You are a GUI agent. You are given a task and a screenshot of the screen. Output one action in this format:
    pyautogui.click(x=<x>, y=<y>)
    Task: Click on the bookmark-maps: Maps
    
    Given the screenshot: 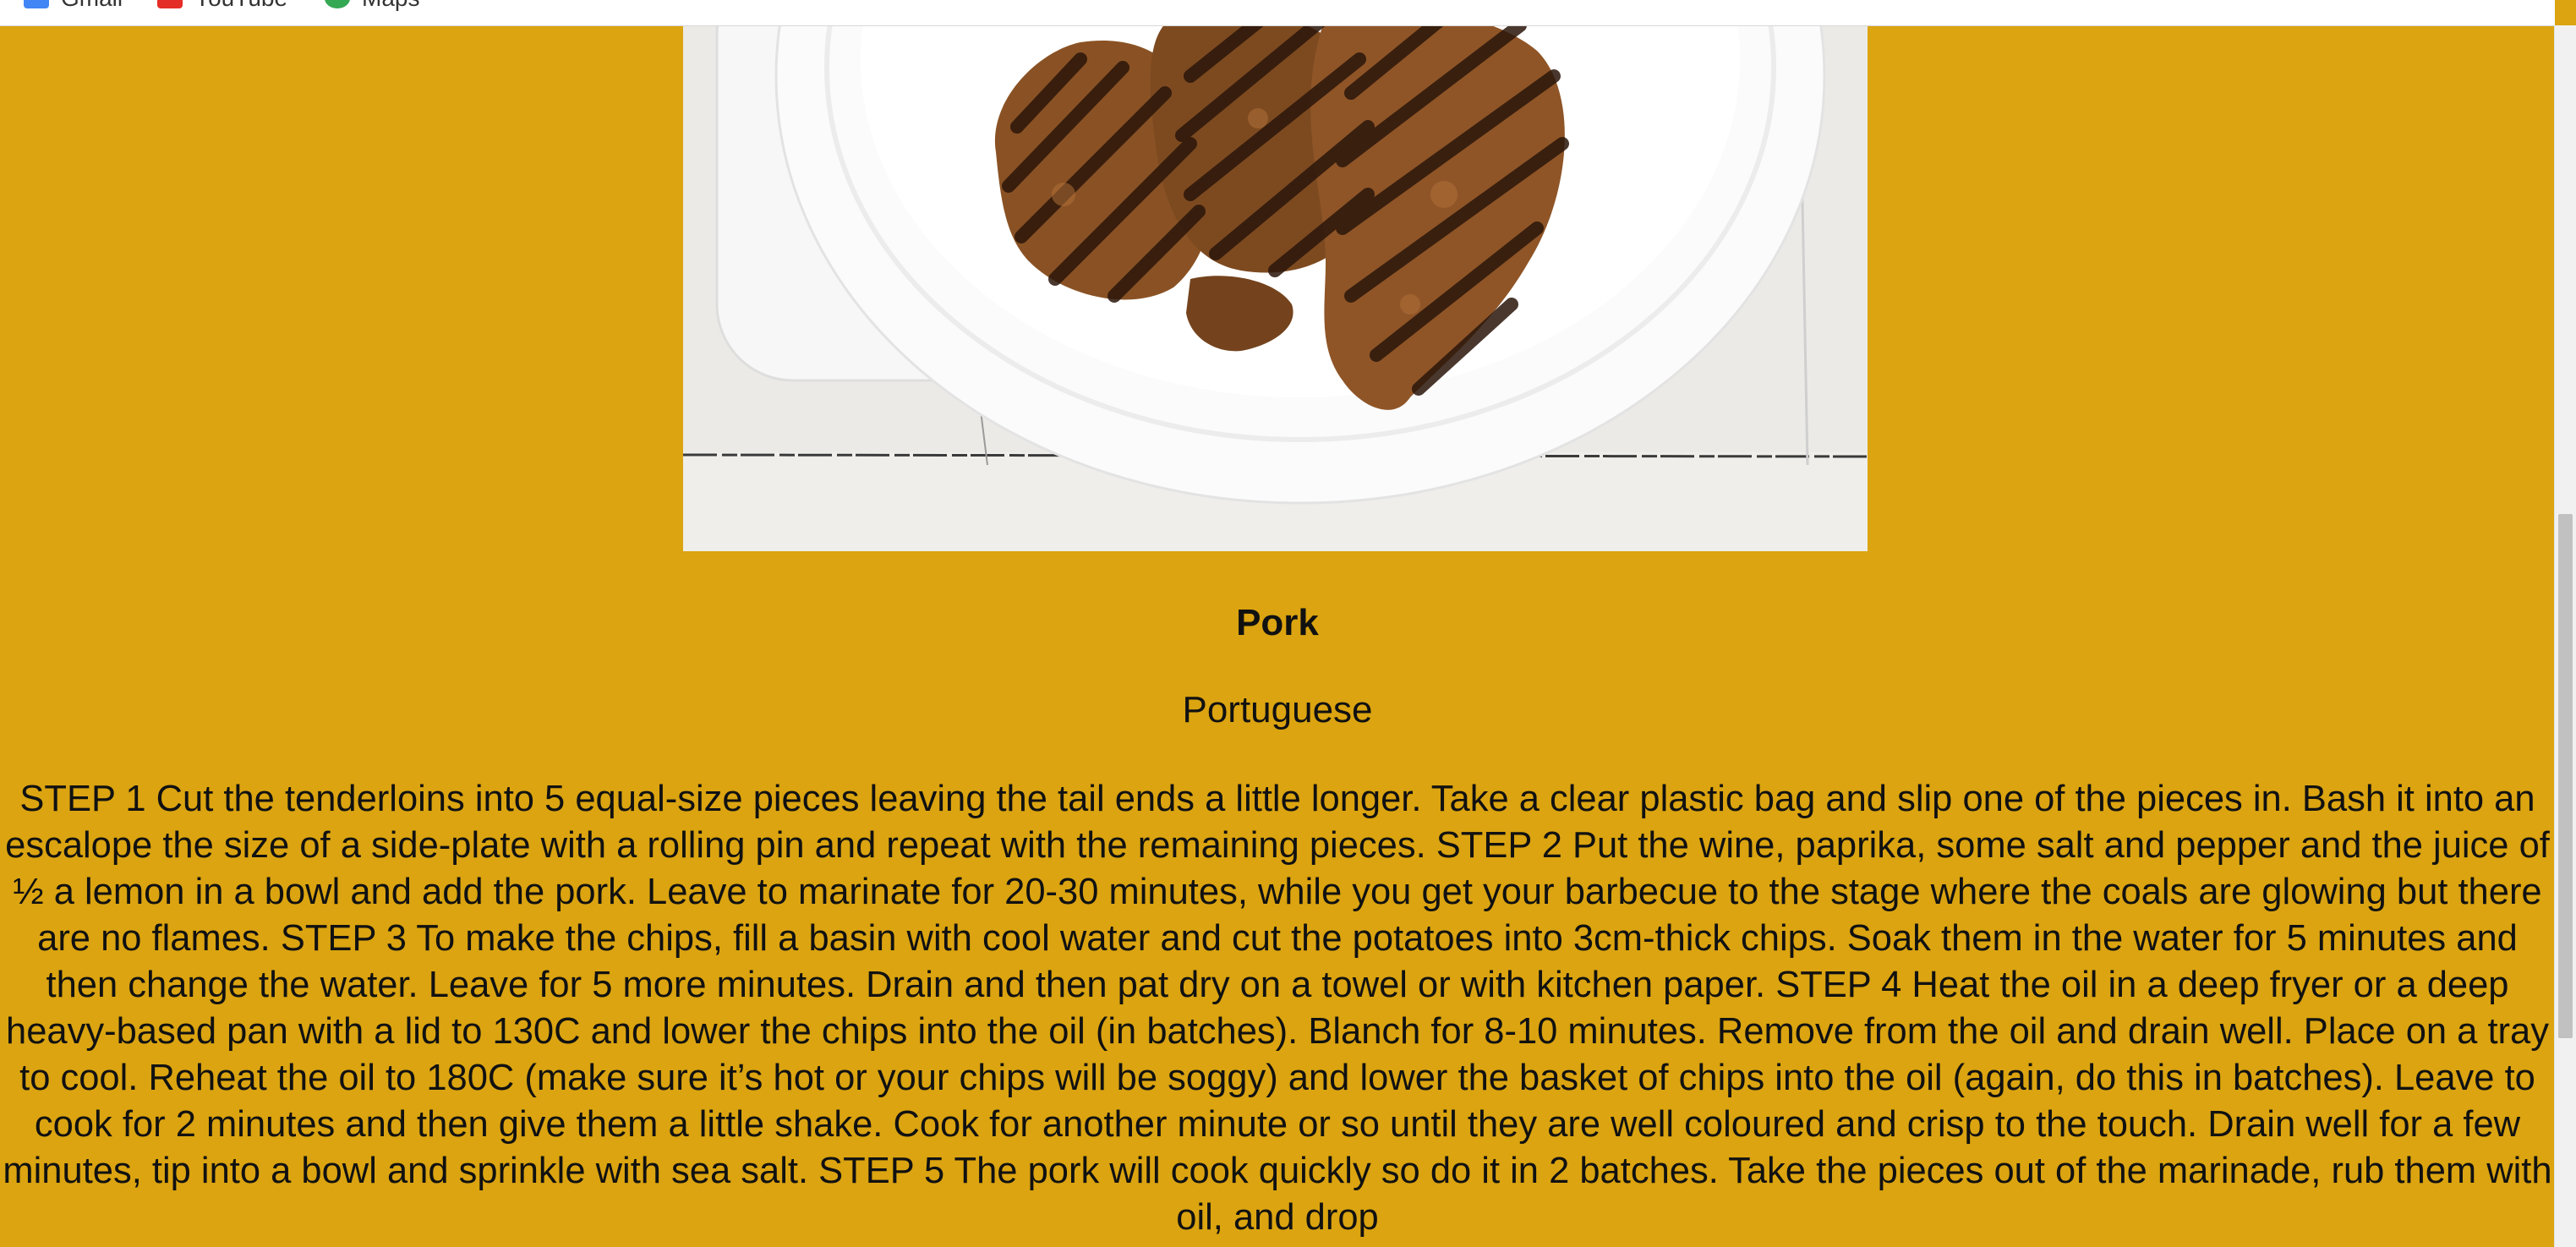 What is the action you would take?
    pyautogui.click(x=372, y=7)
    